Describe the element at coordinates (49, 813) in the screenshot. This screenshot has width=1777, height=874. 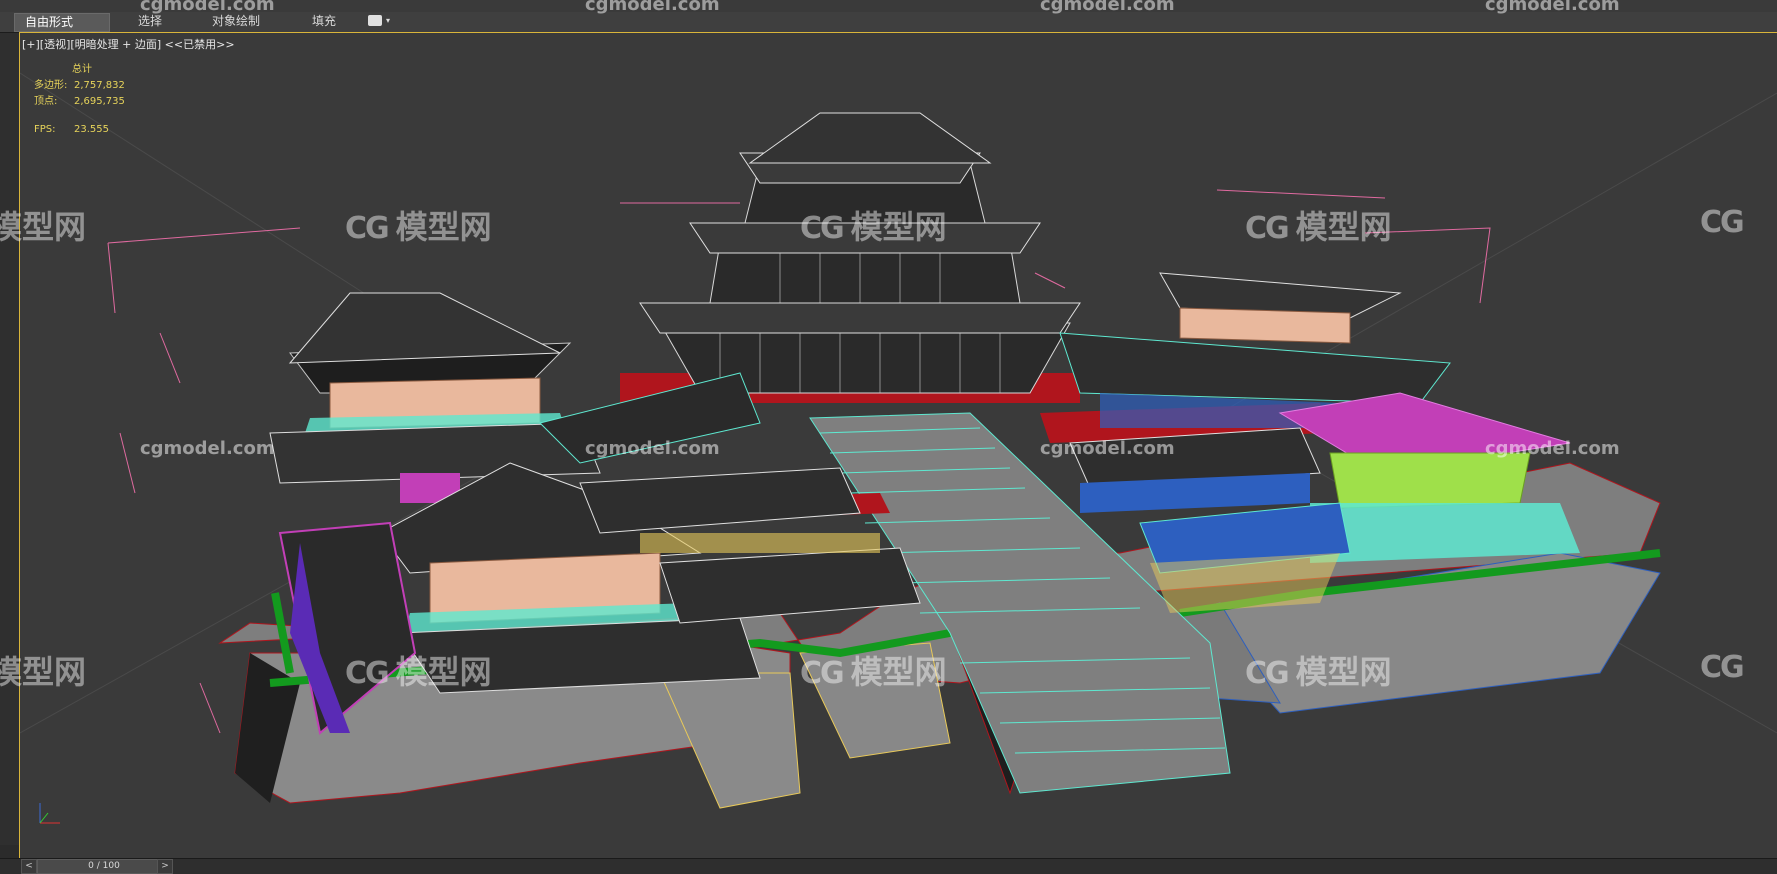
I see `axis-gizmo` at that location.